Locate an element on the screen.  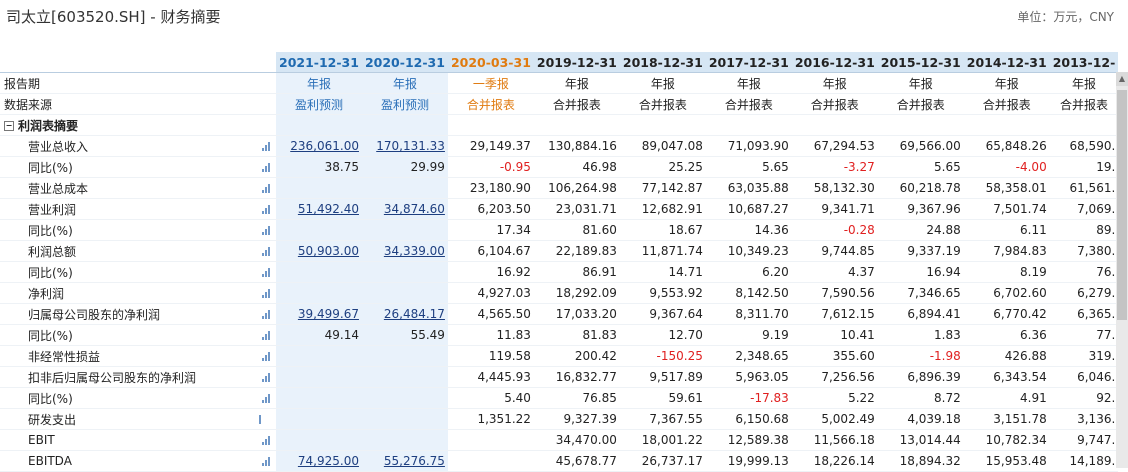
table-cell: 49.14 is located at coordinates (319, 335).